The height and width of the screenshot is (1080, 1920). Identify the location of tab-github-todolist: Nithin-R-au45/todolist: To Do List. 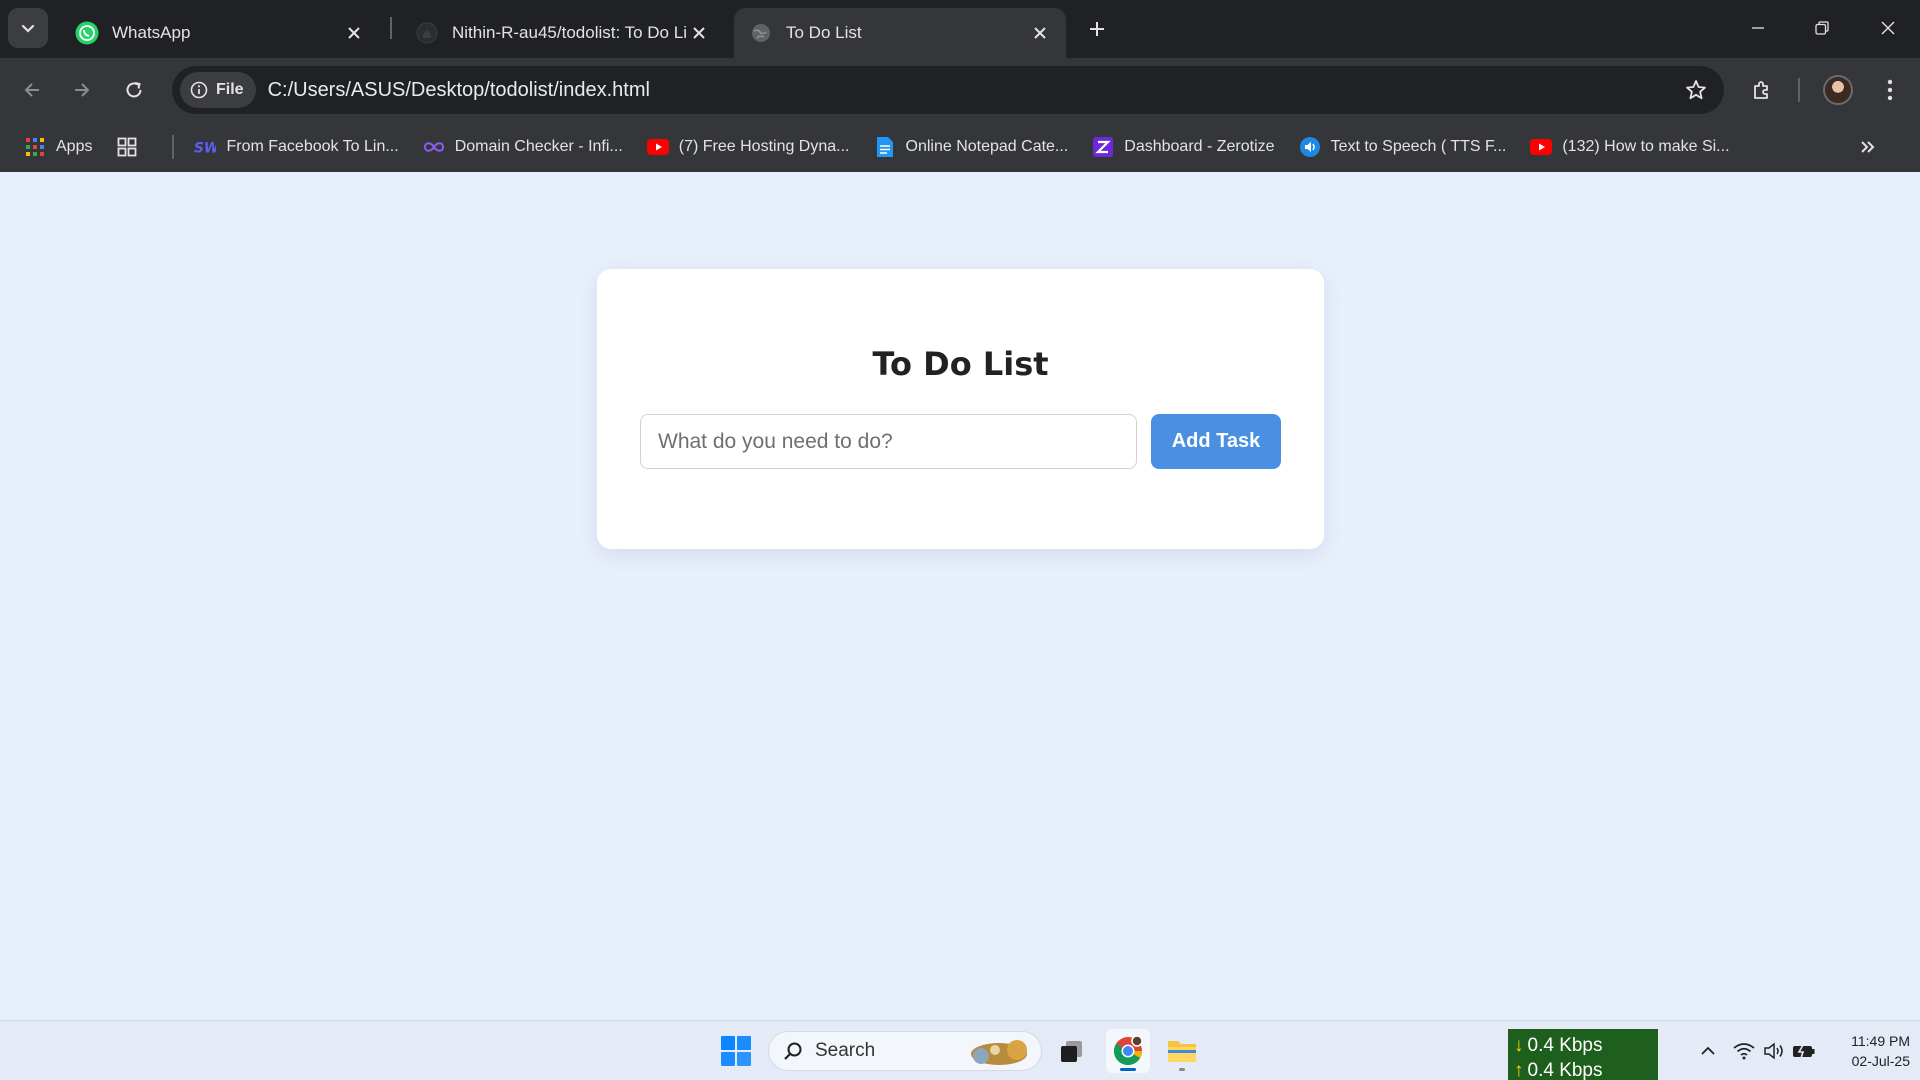
(562, 33).